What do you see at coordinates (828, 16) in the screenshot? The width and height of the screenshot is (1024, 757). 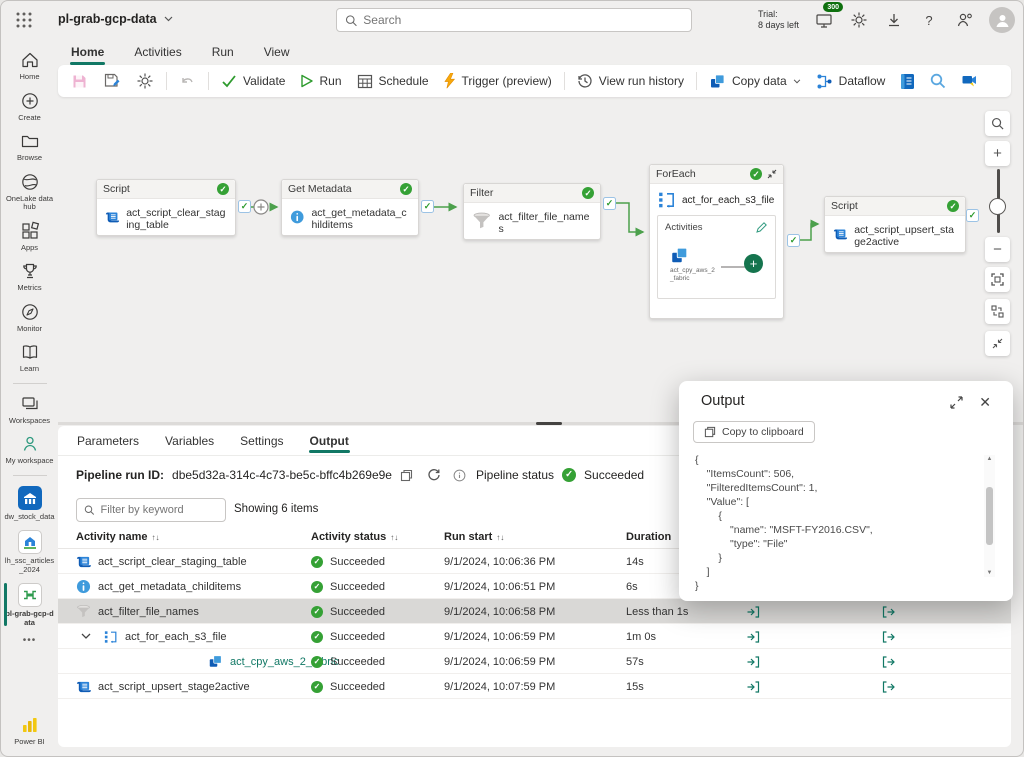 I see `capacity-monitor-button: 300` at bounding box center [828, 16].